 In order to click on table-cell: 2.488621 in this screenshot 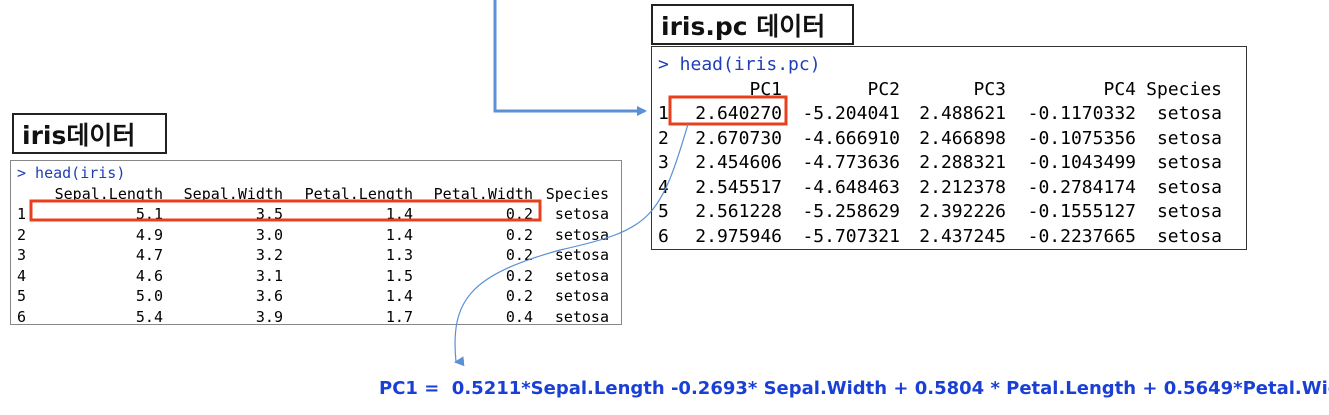, I will do `click(962, 113)`.